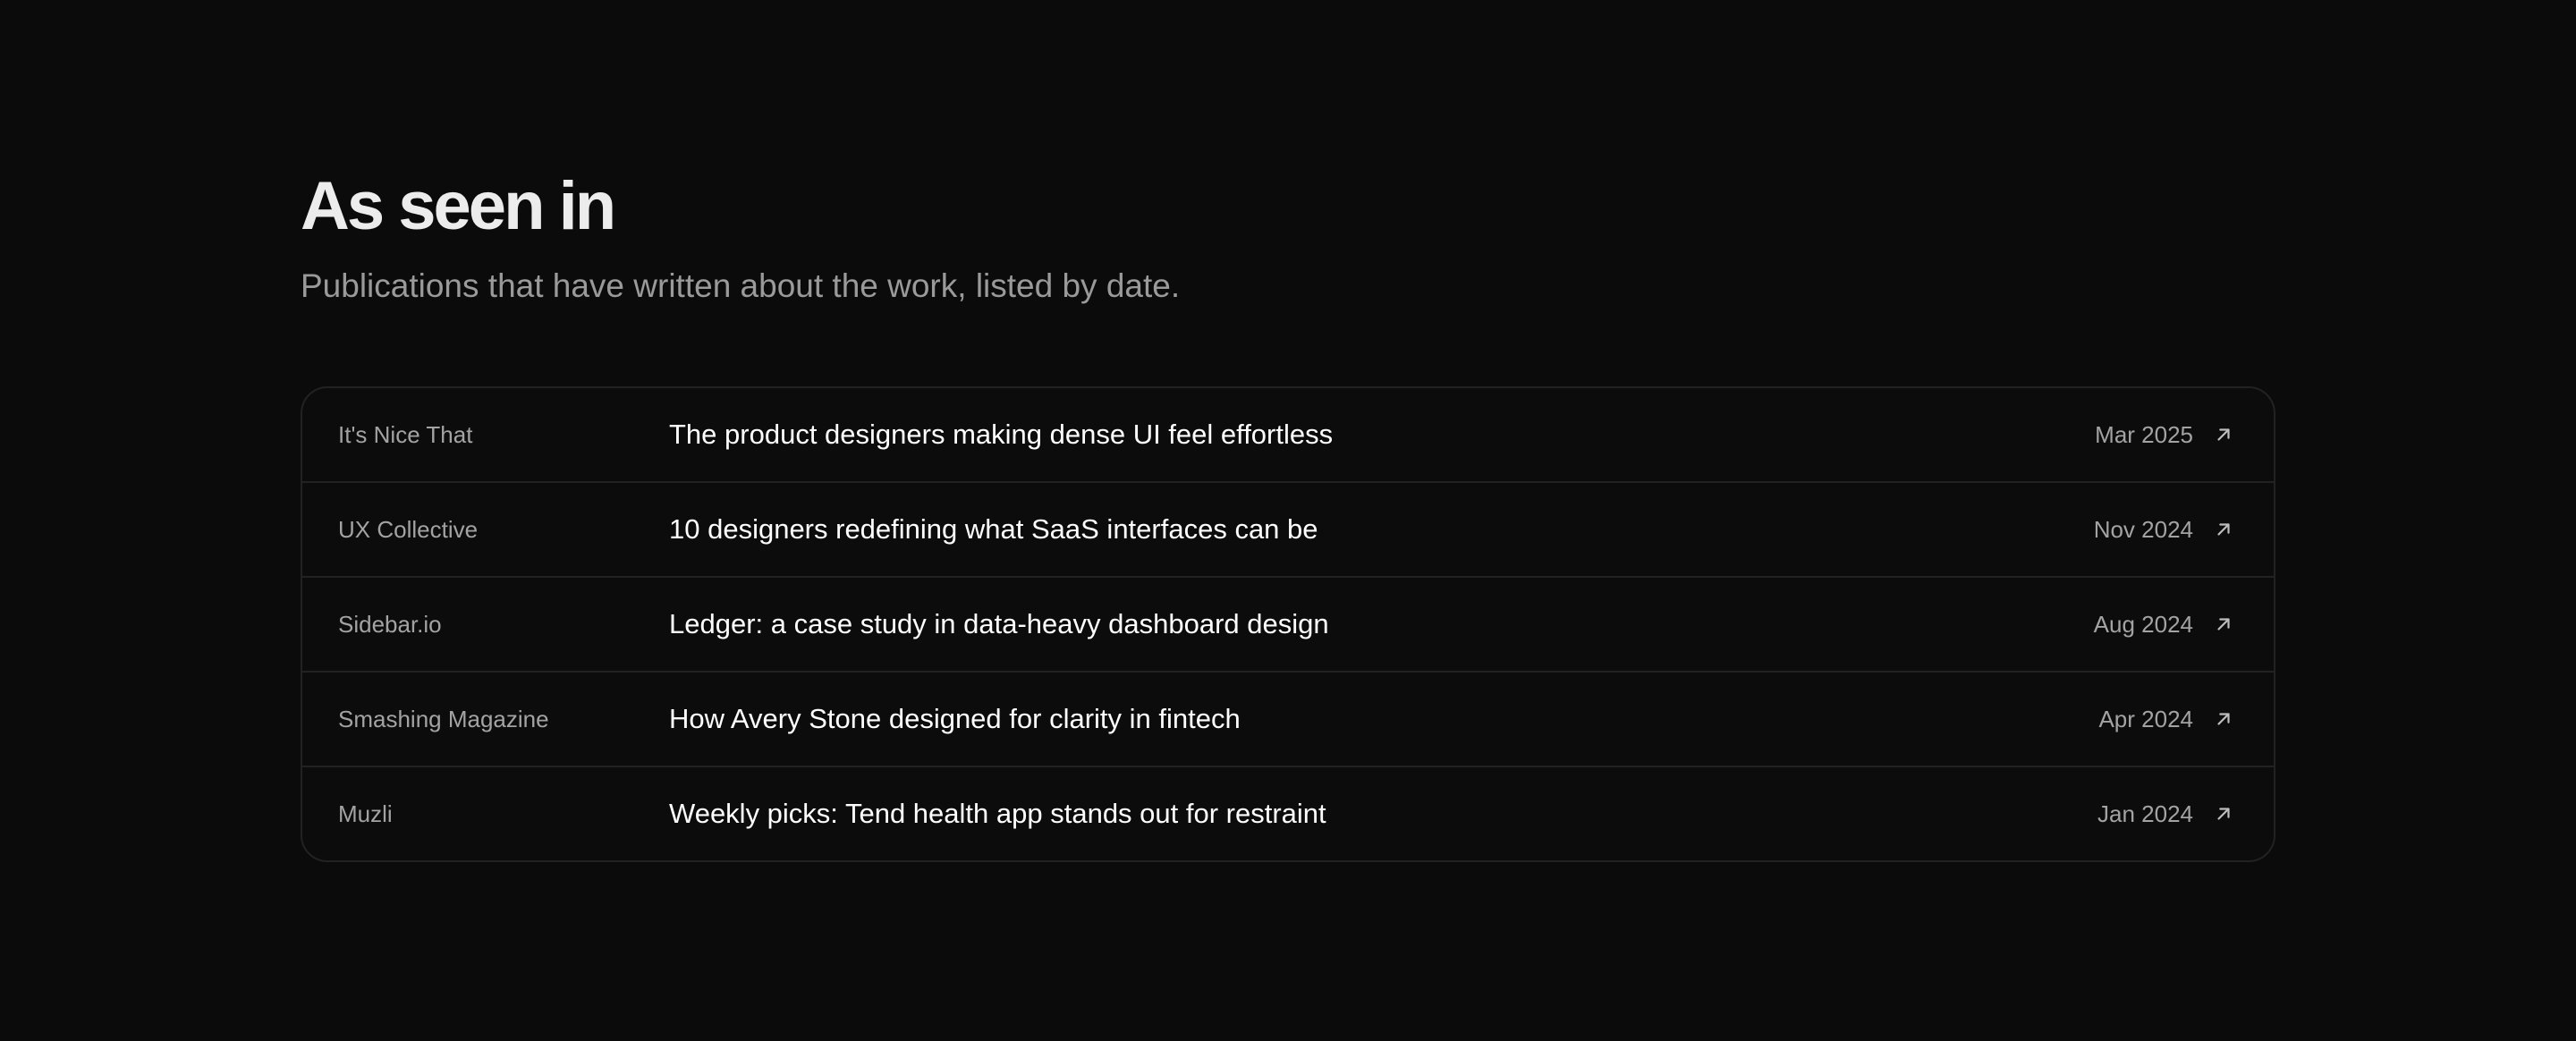 The image size is (2576, 1041). What do you see at coordinates (2145, 719) in the screenshot?
I see `article-date: Apr 2024` at bounding box center [2145, 719].